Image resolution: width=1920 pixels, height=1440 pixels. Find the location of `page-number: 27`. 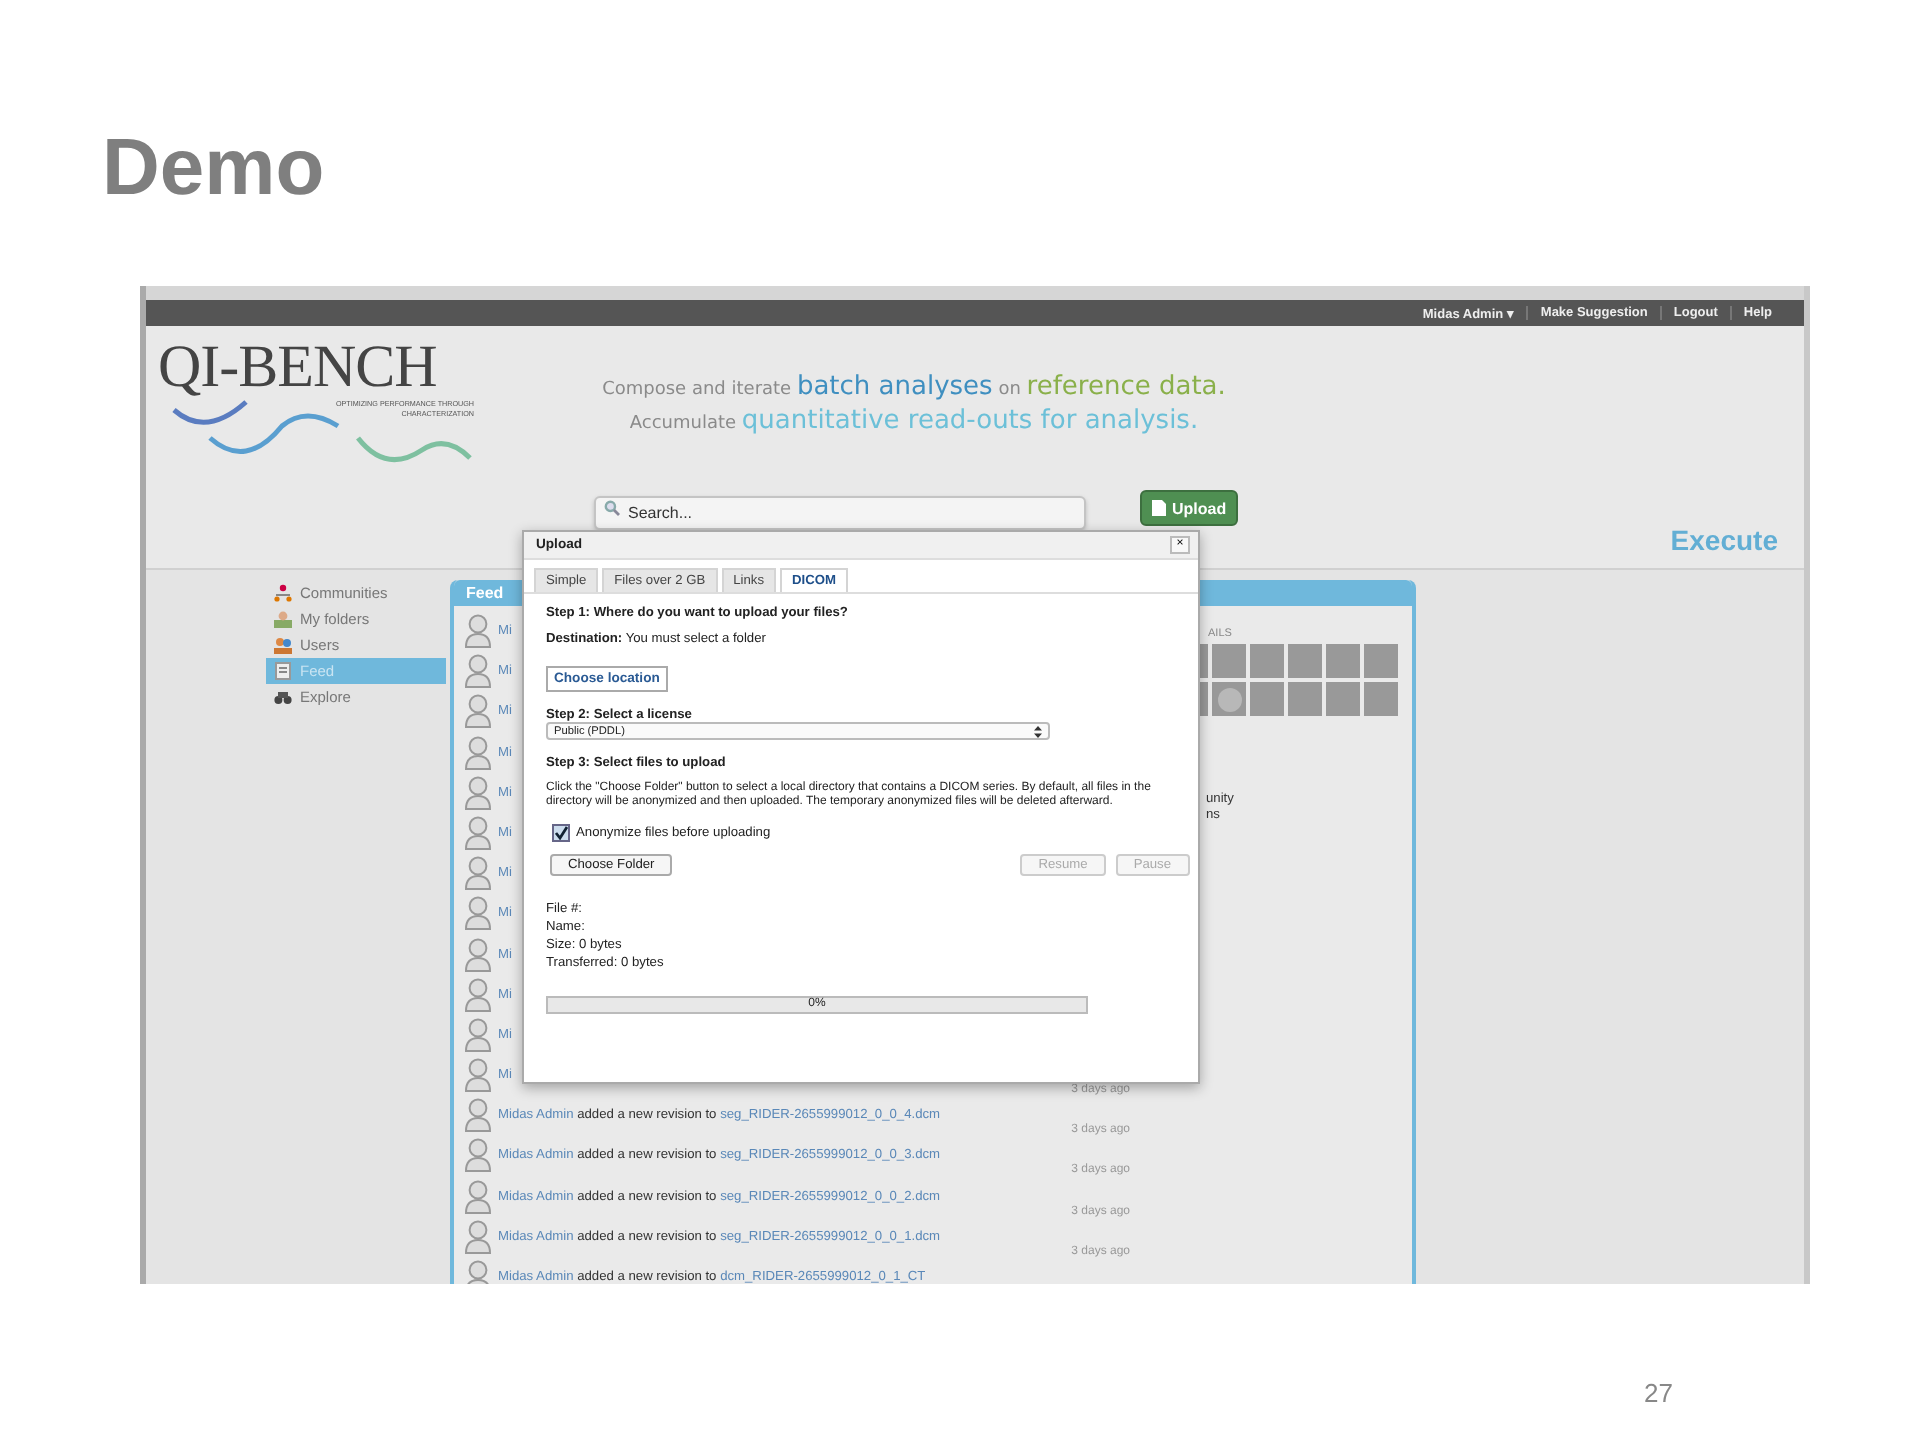

page-number: 27 is located at coordinates (1658, 1393).